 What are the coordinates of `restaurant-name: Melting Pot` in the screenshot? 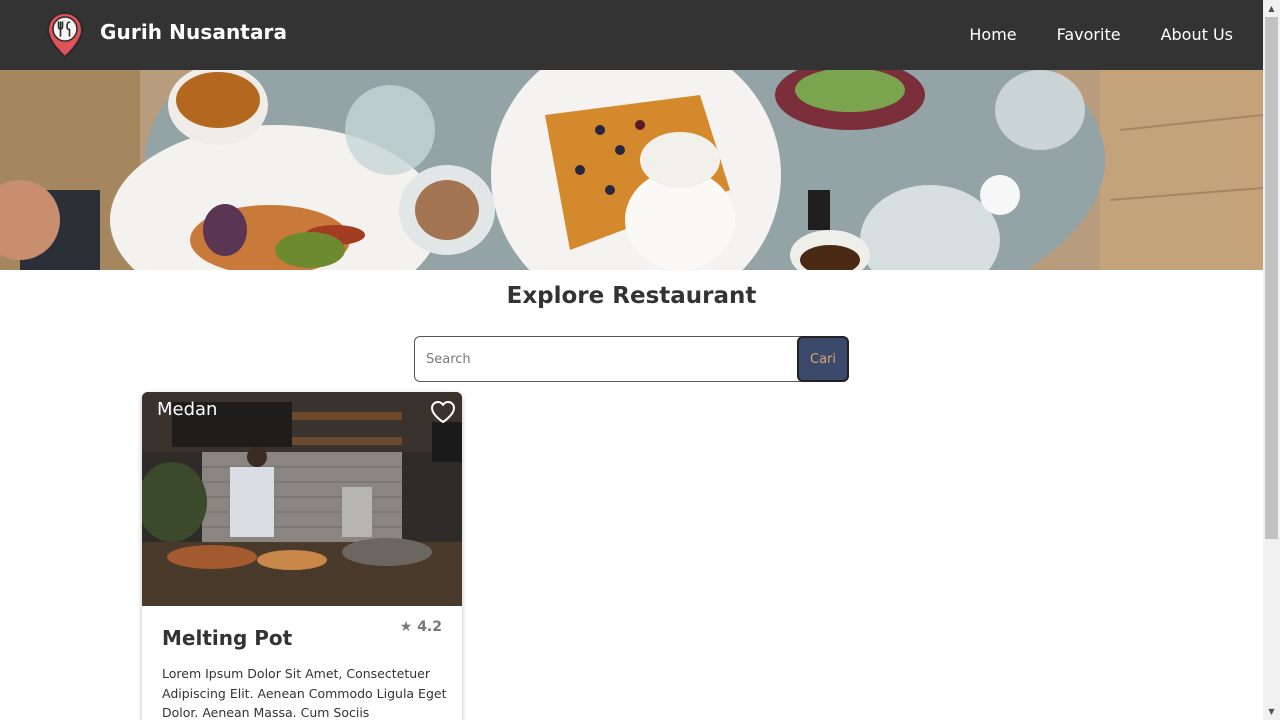 It's located at (227, 638).